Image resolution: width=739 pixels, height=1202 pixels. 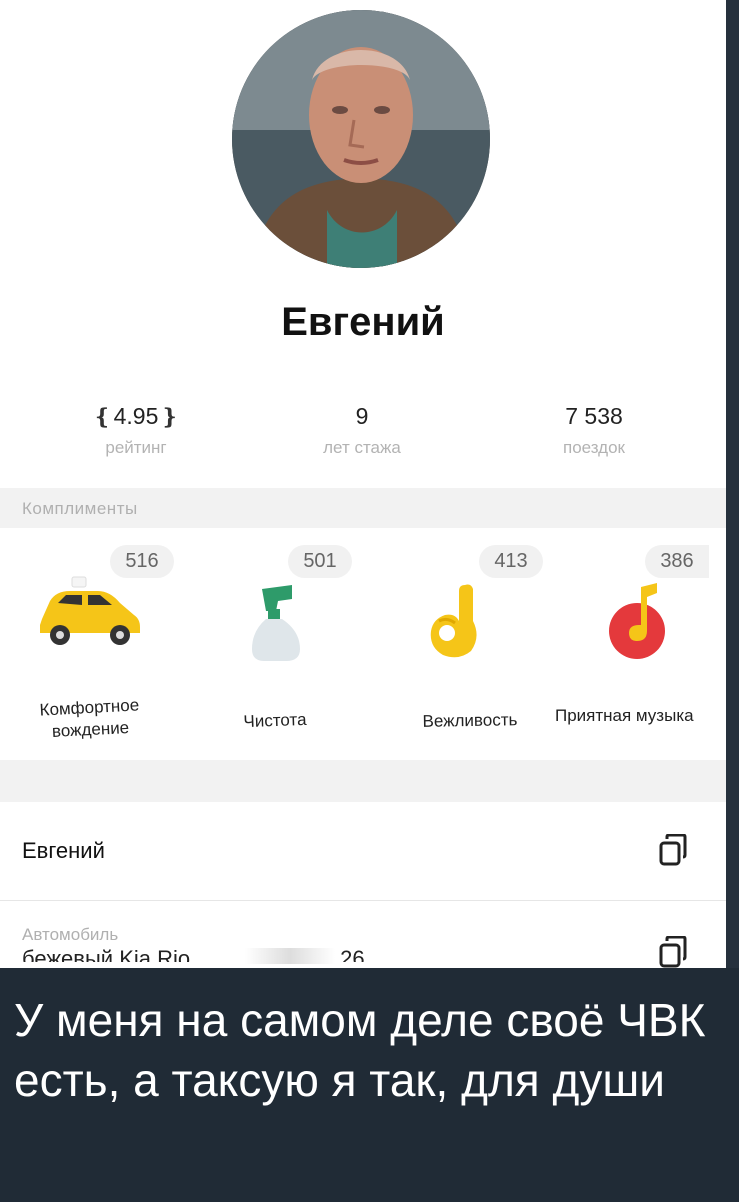 What do you see at coordinates (136, 430) in the screenshot?
I see `rating-stat: ❴ 4.95 ❵ рейтинг` at bounding box center [136, 430].